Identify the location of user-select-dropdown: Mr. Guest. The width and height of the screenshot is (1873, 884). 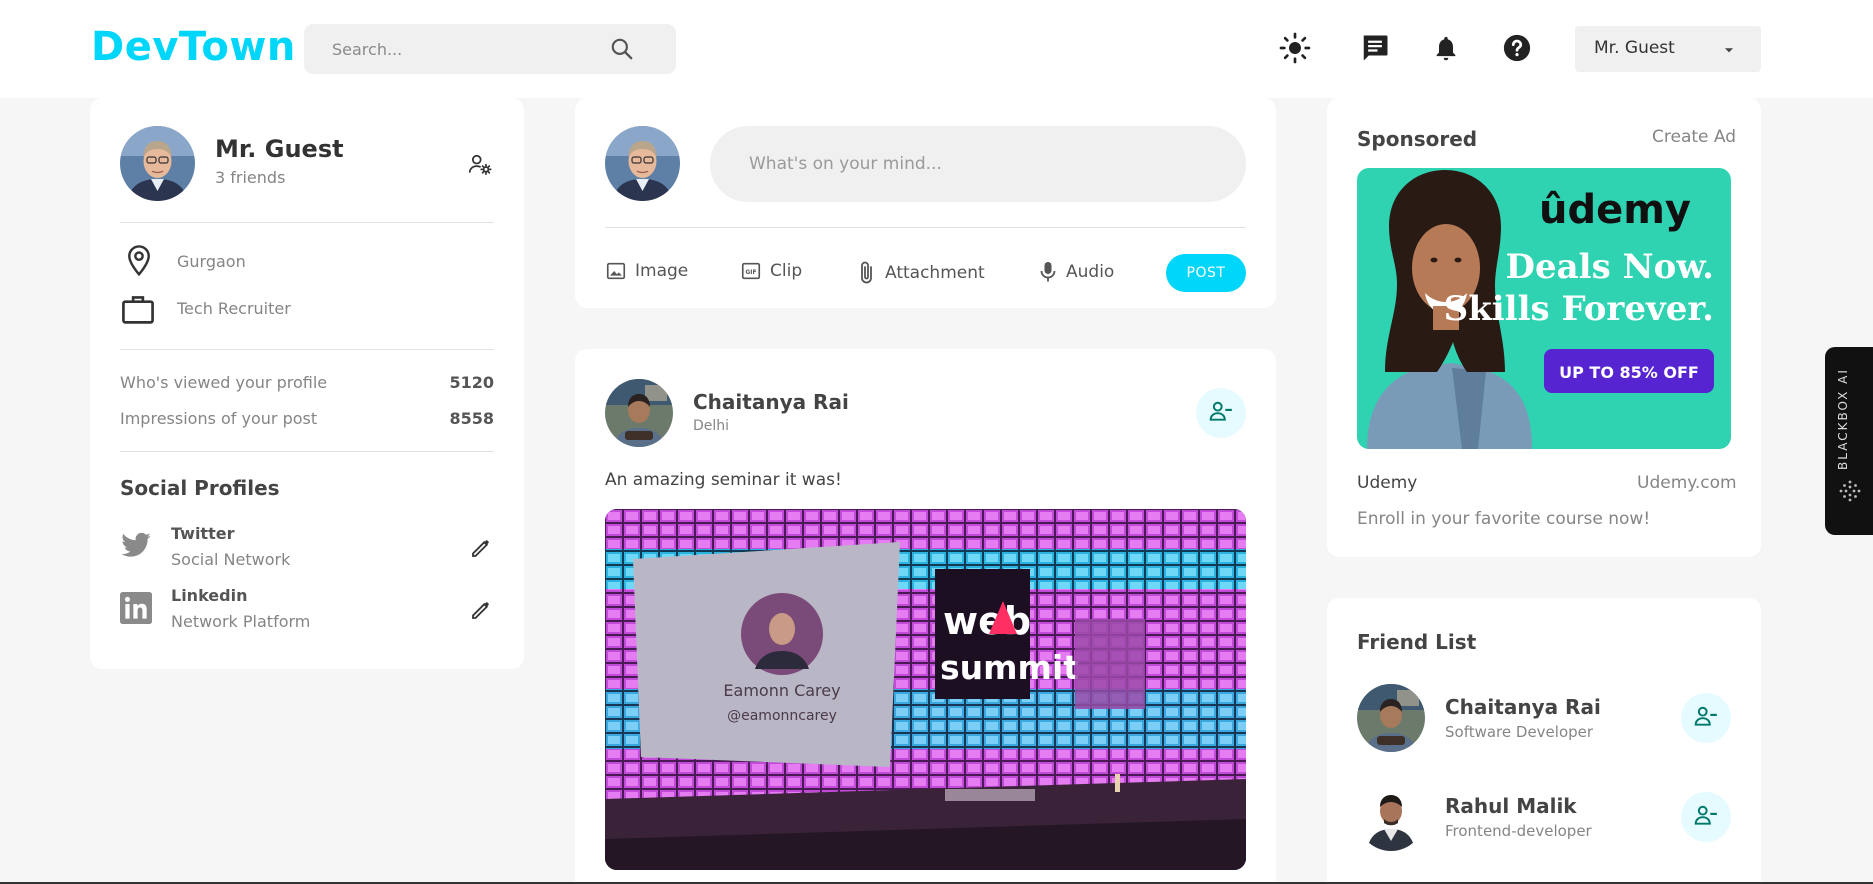
(1668, 49).